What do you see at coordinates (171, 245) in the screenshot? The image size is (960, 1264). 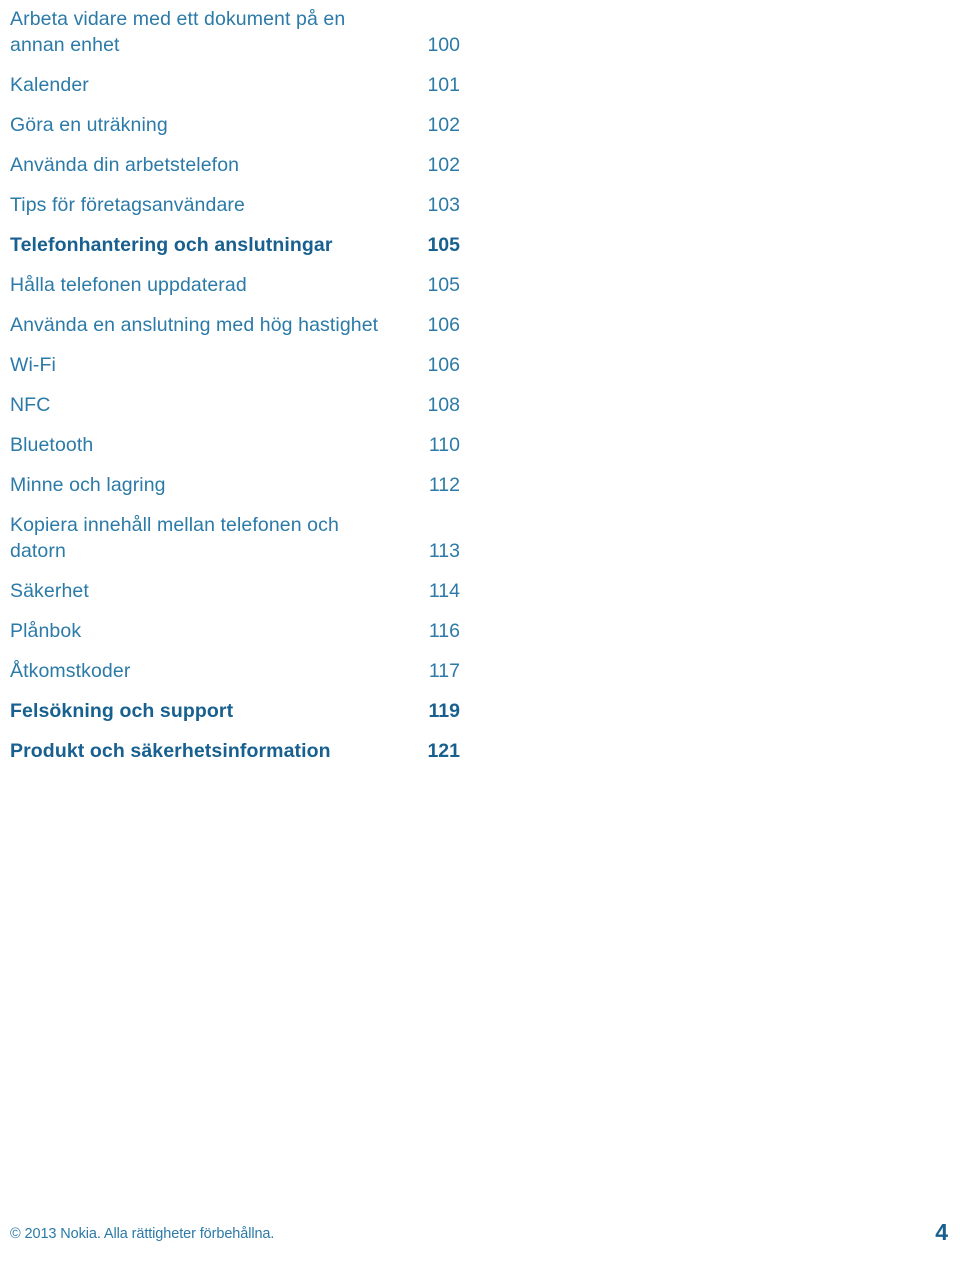 I see `toc-entry-title: Telefonhantering och anslutningar` at bounding box center [171, 245].